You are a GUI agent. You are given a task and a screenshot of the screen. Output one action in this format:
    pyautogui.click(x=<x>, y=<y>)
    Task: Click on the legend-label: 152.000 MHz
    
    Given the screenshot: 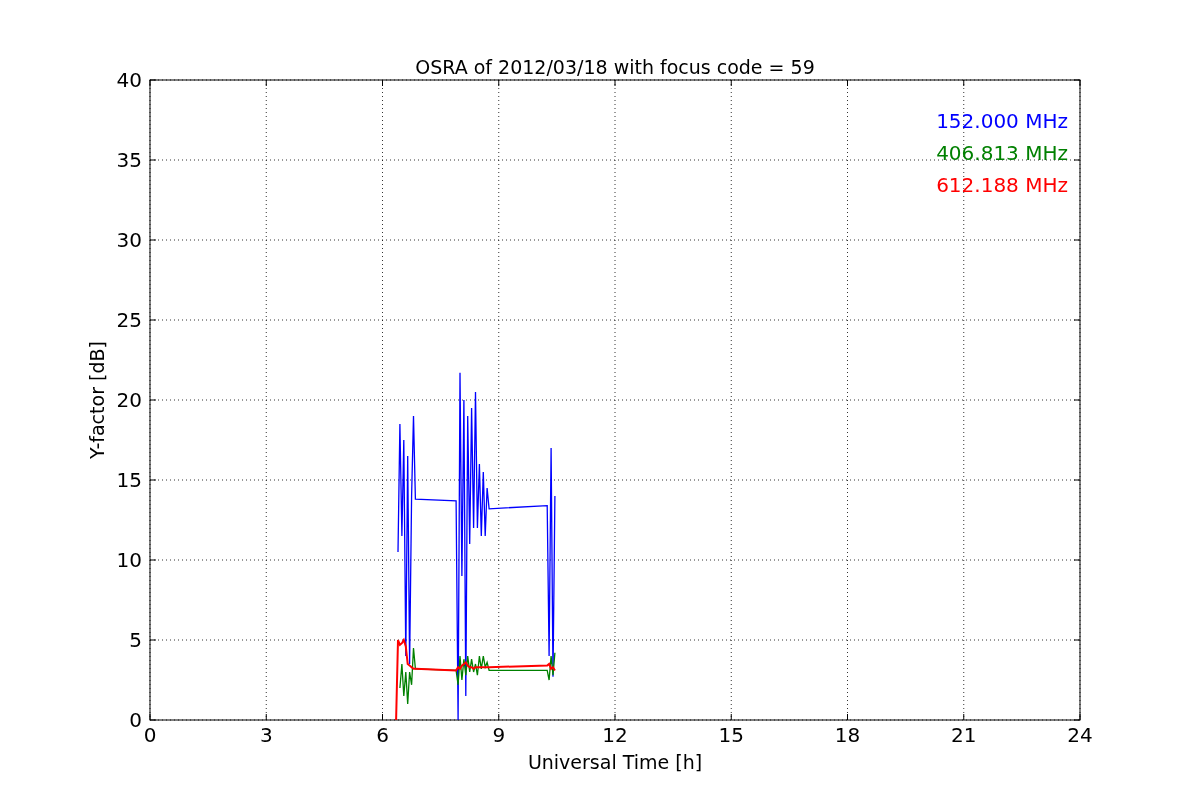 What is the action you would take?
    pyautogui.click(x=1002, y=121)
    